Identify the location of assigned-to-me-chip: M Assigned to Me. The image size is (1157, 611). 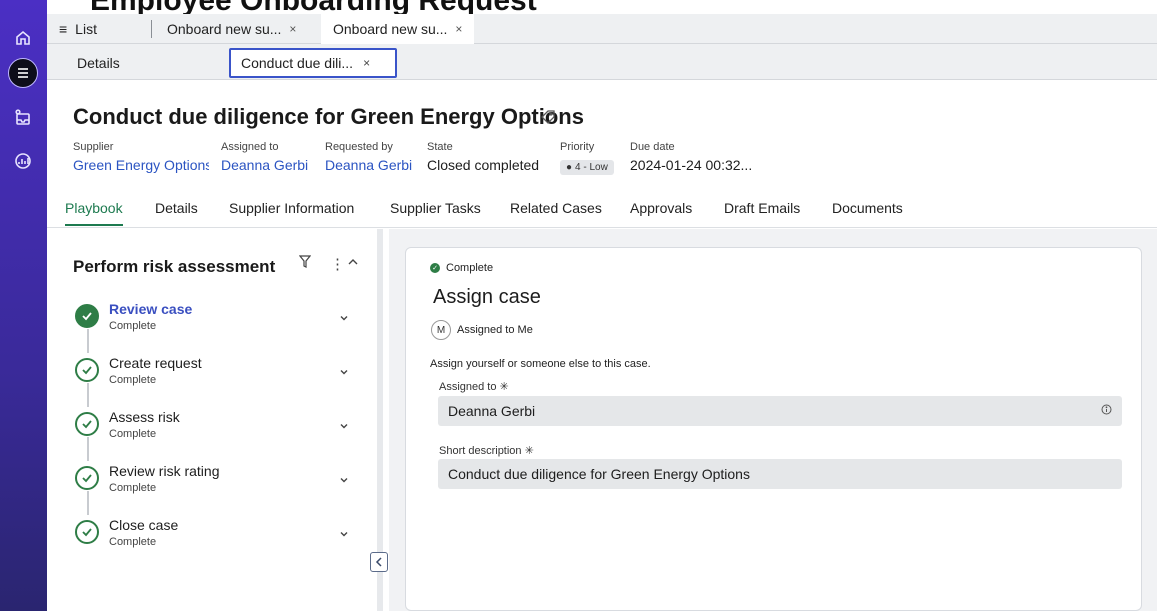
(482, 330).